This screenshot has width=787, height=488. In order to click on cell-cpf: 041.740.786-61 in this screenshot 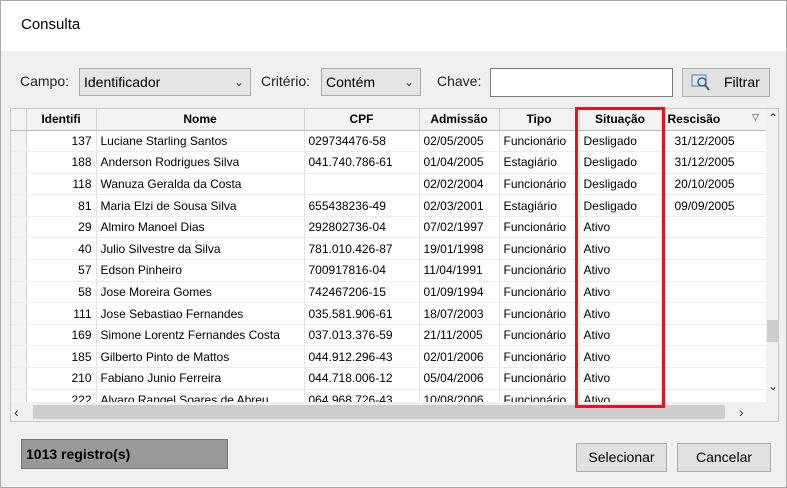, I will do `click(362, 162)`.